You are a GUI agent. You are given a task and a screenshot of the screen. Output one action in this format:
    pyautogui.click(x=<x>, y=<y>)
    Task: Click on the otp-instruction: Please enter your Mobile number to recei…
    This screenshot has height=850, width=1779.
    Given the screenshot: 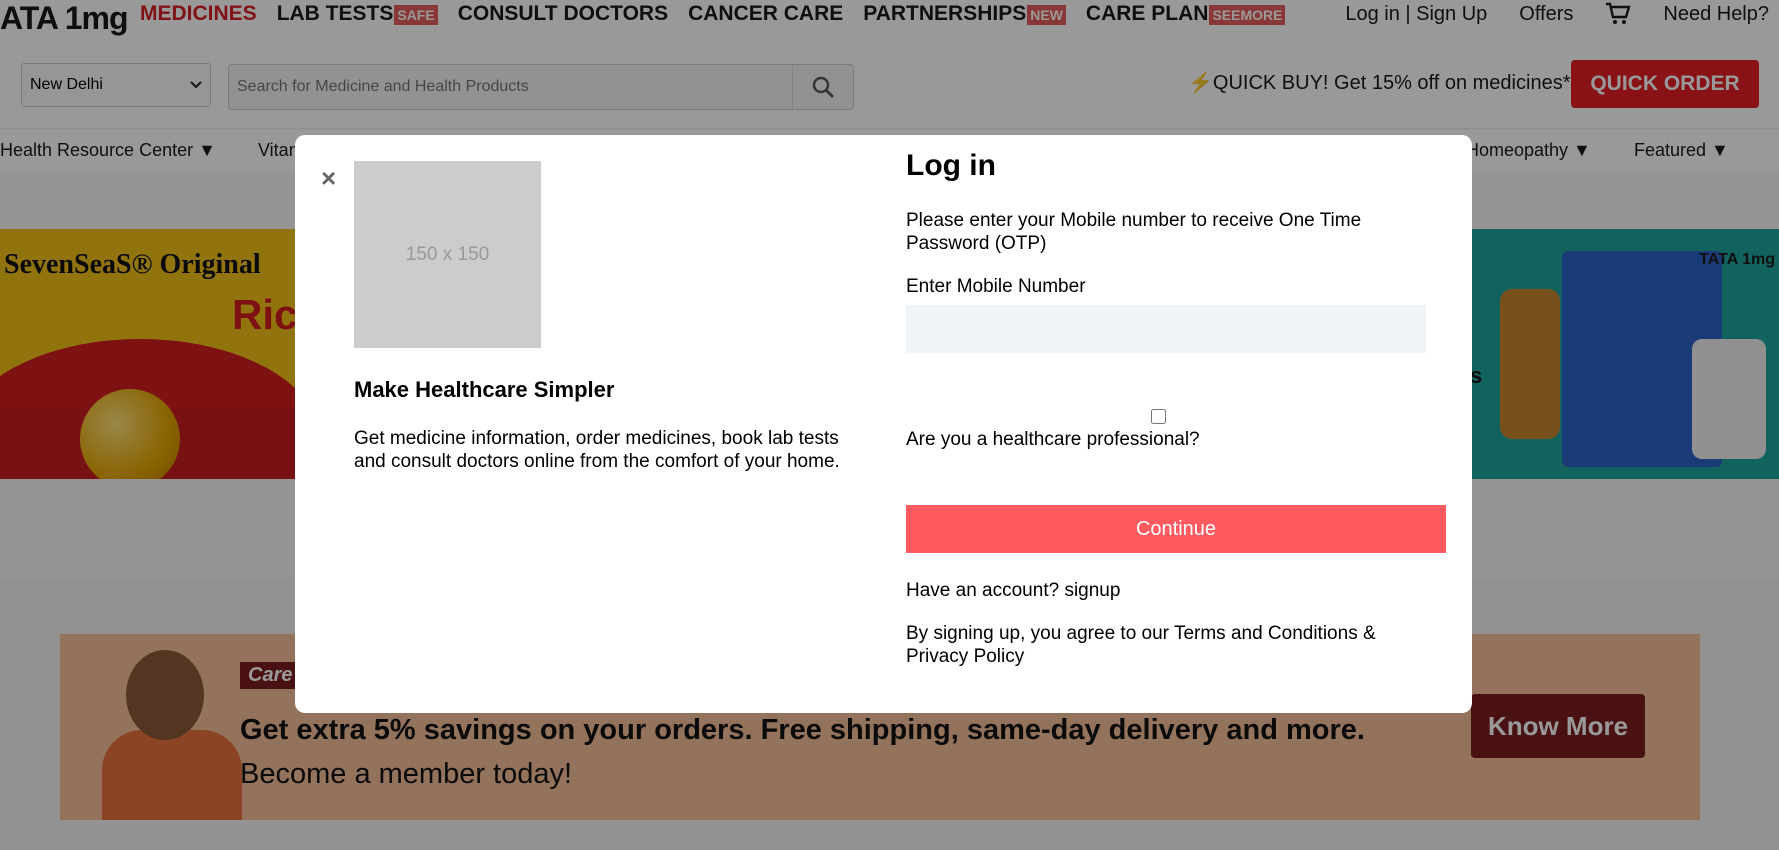 What is the action you would take?
    pyautogui.click(x=1134, y=232)
    